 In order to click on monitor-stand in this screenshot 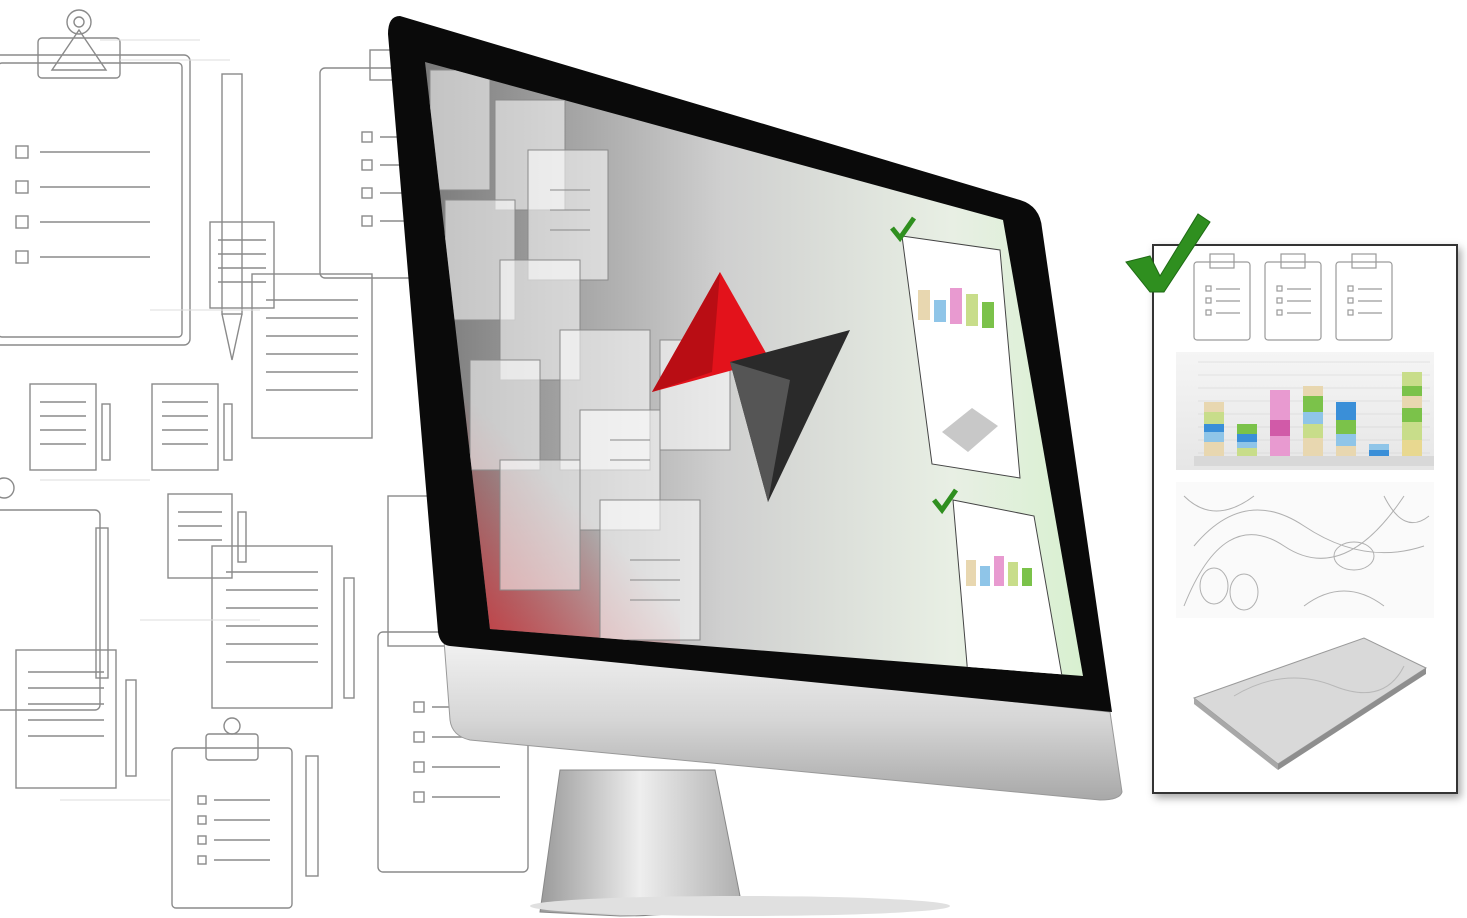, I will do `click(640, 843)`.